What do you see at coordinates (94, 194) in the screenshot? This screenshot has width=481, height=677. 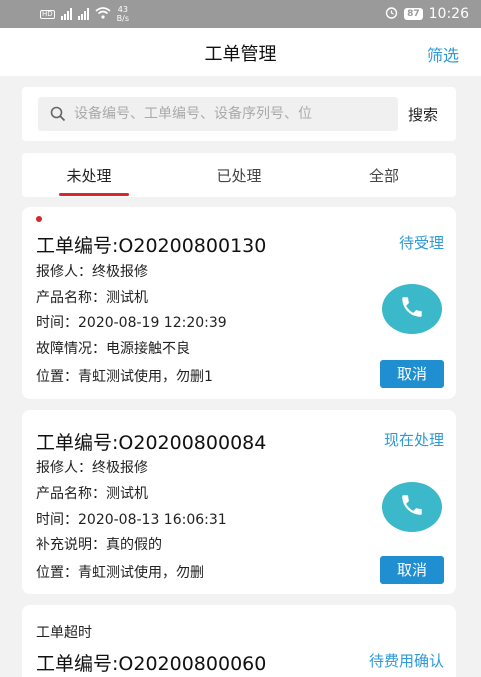 I see `active-tab-indicator` at bounding box center [94, 194].